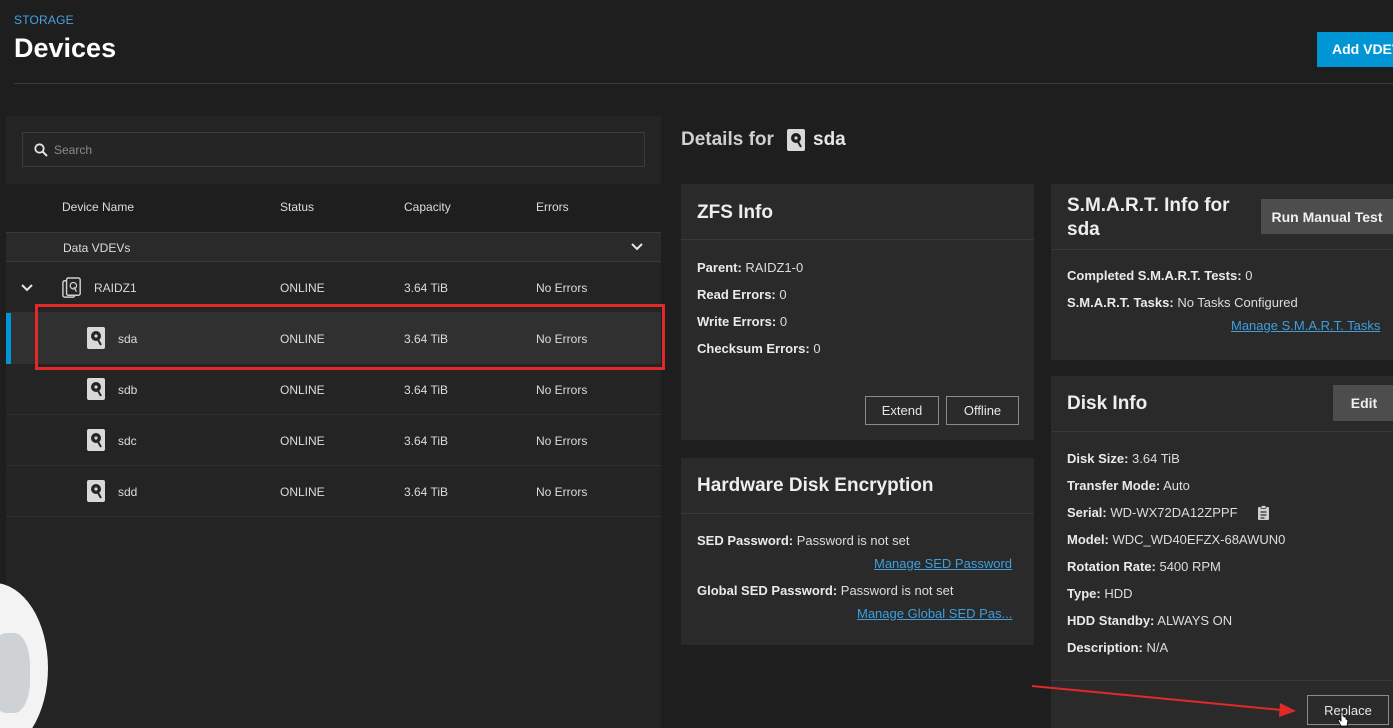 The height and width of the screenshot is (728, 1393). Describe the element at coordinates (552, 207) in the screenshot. I see `column-errors: Errors` at that location.